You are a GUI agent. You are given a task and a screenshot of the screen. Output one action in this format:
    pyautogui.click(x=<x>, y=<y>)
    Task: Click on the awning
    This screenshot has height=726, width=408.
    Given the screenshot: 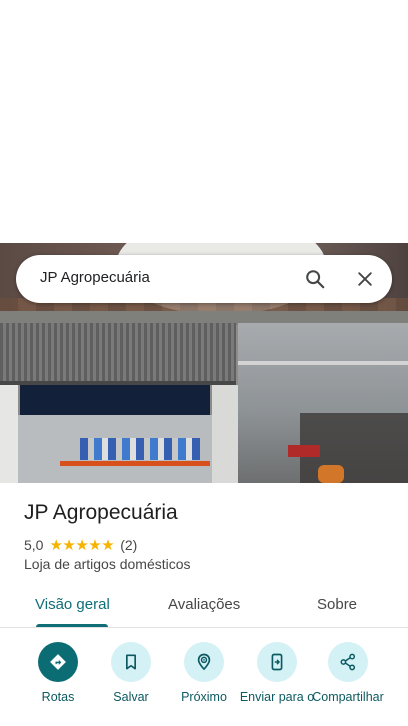 What is the action you would take?
    pyautogui.click(x=118, y=354)
    